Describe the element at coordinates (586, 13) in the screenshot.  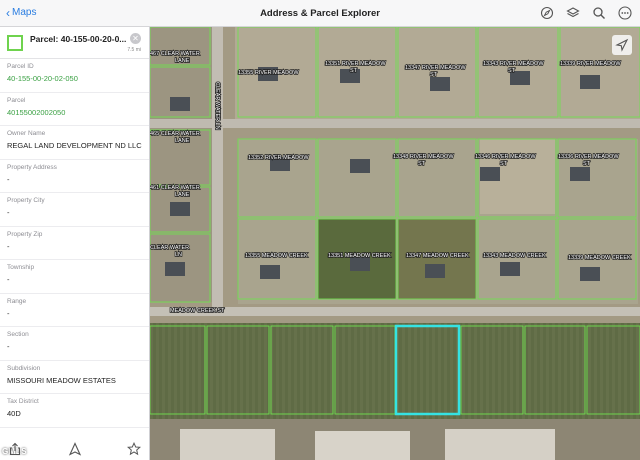
I see `toolbar` at that location.